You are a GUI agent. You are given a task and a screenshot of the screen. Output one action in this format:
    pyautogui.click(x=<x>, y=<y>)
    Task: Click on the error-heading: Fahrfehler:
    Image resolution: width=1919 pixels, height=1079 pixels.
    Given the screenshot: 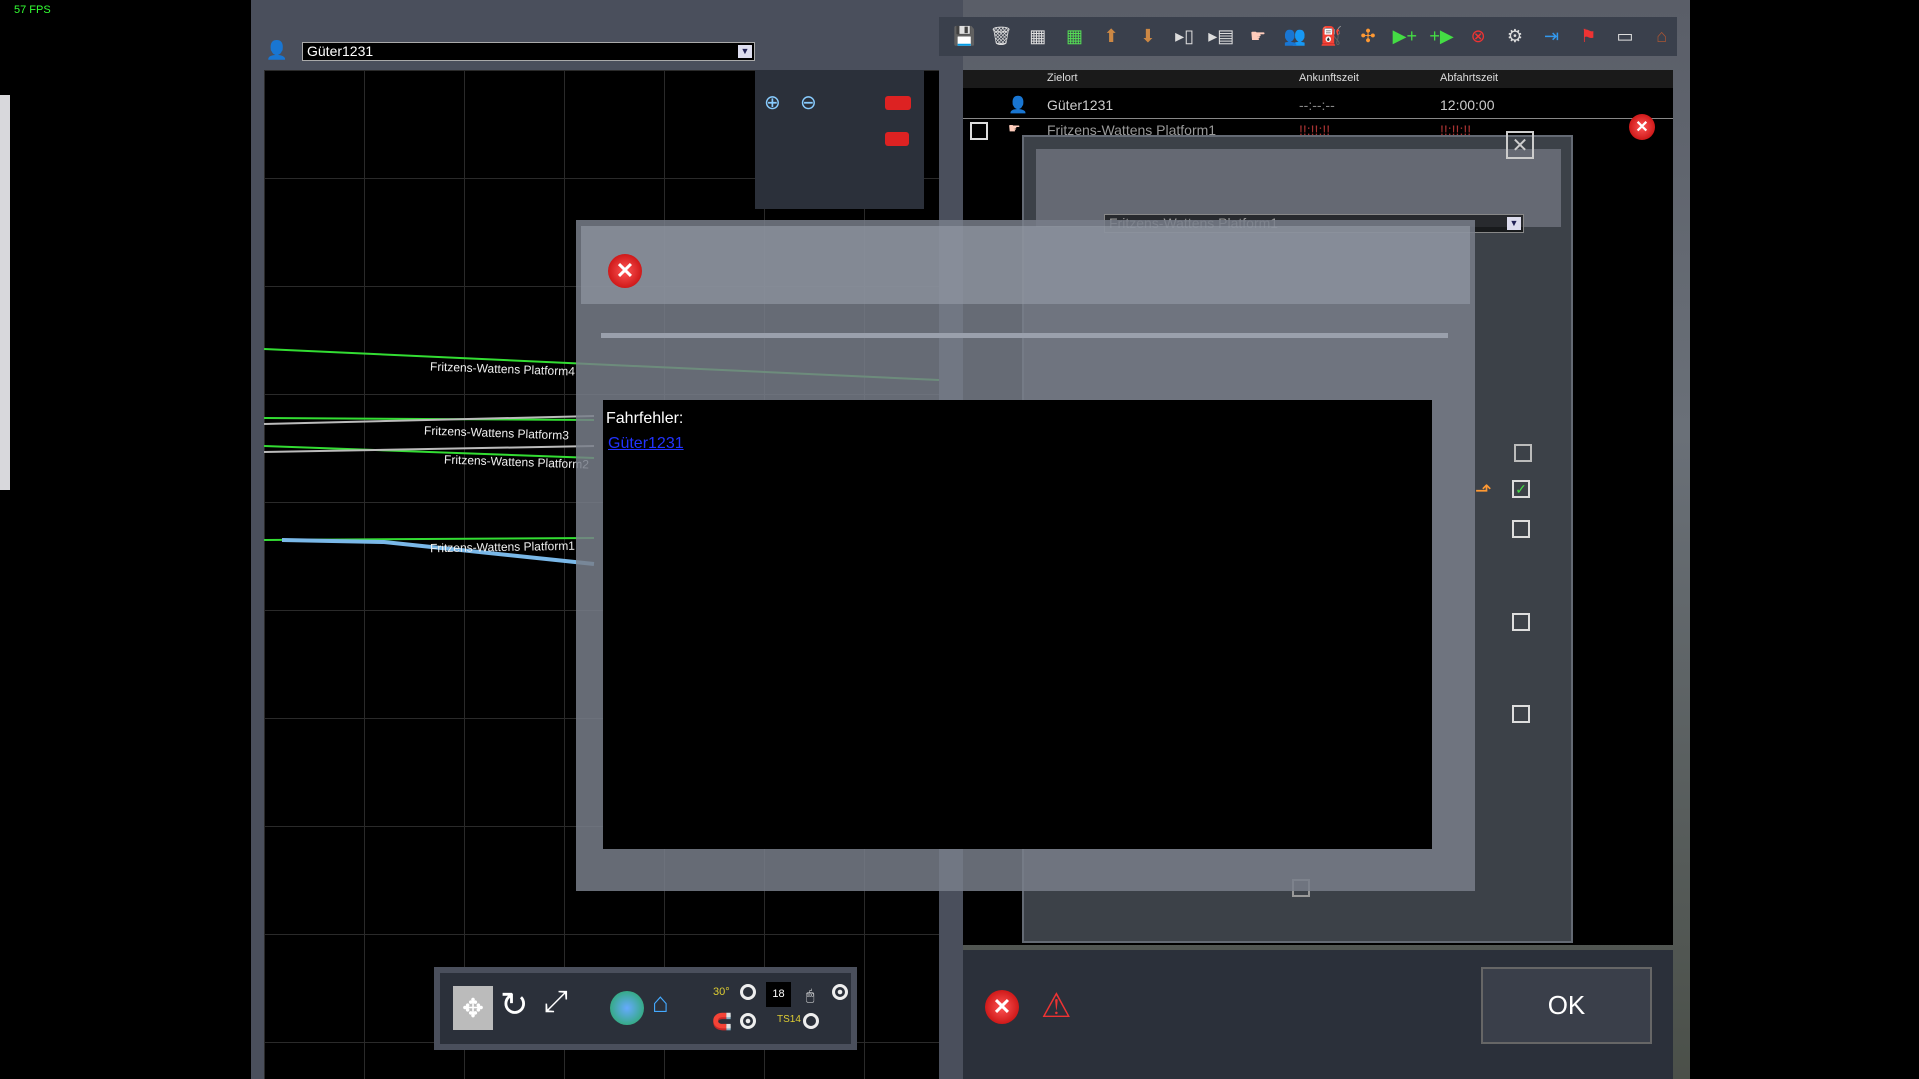 What is the action you would take?
    pyautogui.click(x=645, y=418)
    